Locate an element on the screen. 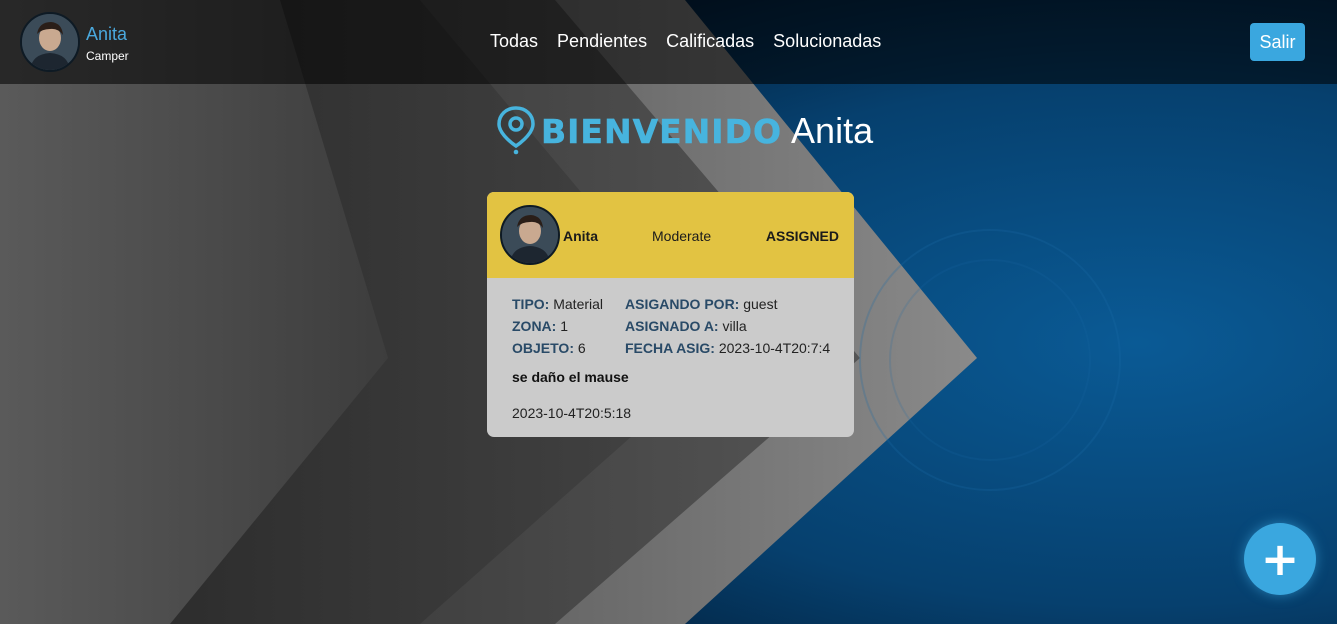 The height and width of the screenshot is (624, 1337). plus-icon: + is located at coordinates (1280, 559).